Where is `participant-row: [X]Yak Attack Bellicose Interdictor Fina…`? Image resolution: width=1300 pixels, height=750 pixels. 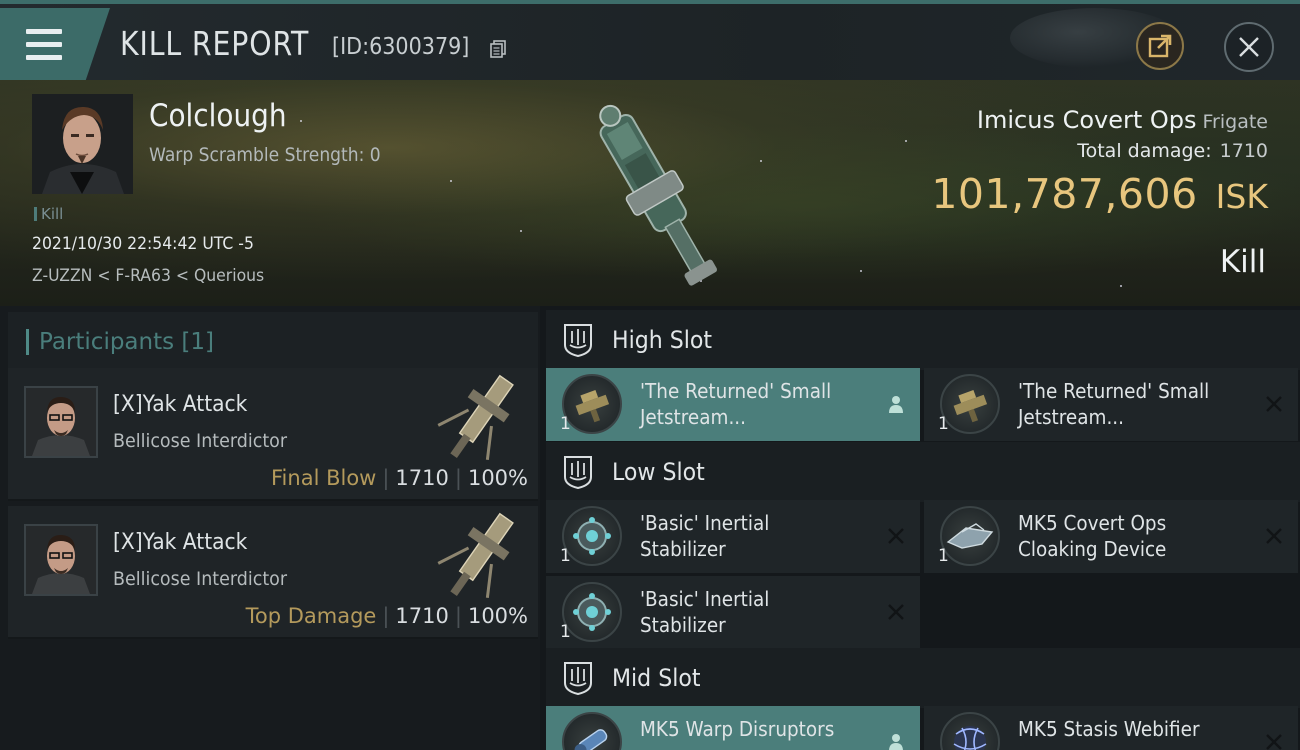
participant-row: [X]Yak Attack Bellicose Interdictor Fina… is located at coordinates (273, 434).